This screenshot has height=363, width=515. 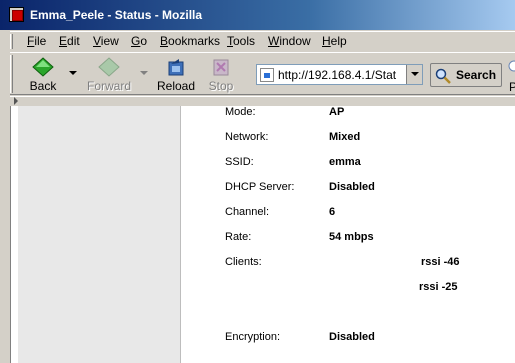 What do you see at coordinates (511, 66) in the screenshot?
I see `print-icon` at bounding box center [511, 66].